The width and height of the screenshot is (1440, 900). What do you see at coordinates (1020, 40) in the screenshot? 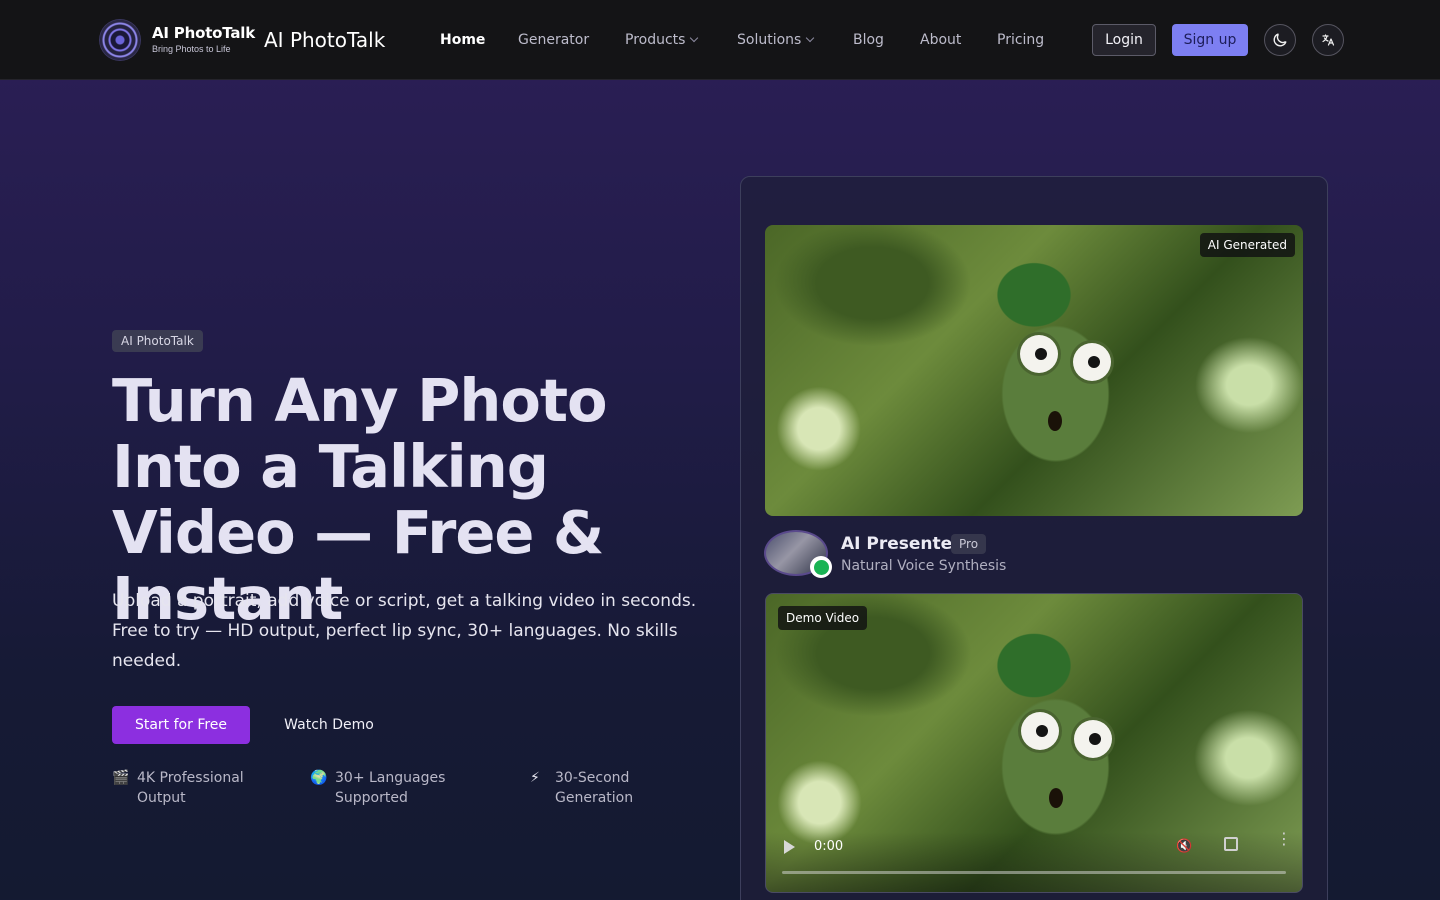
I see `nav-link-pricing: Pricing` at bounding box center [1020, 40].